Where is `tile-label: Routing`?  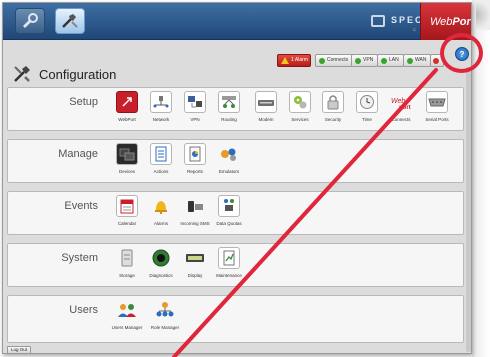 tile-label: Routing is located at coordinates (229, 119).